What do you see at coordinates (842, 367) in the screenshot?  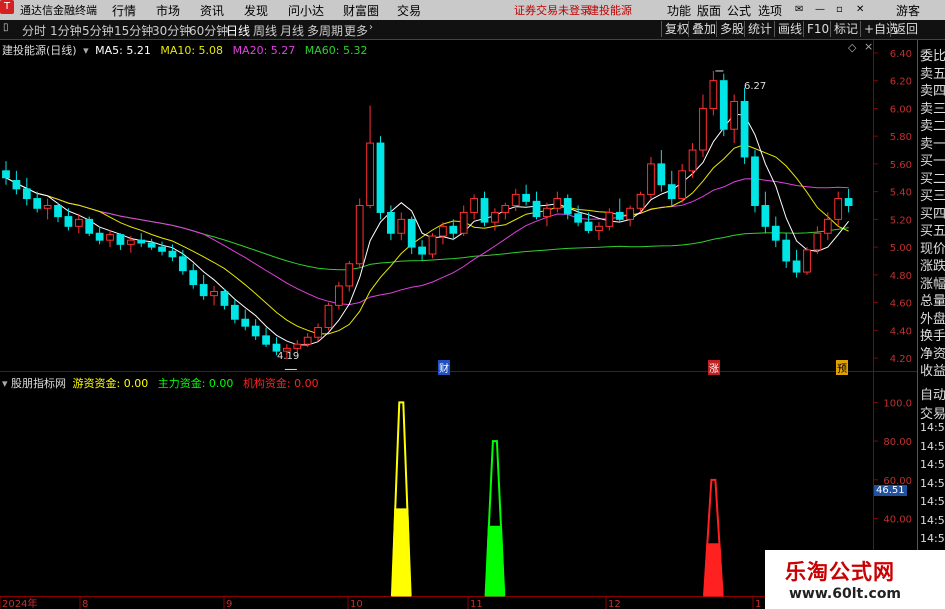 I see `forecast-marker: 预` at bounding box center [842, 367].